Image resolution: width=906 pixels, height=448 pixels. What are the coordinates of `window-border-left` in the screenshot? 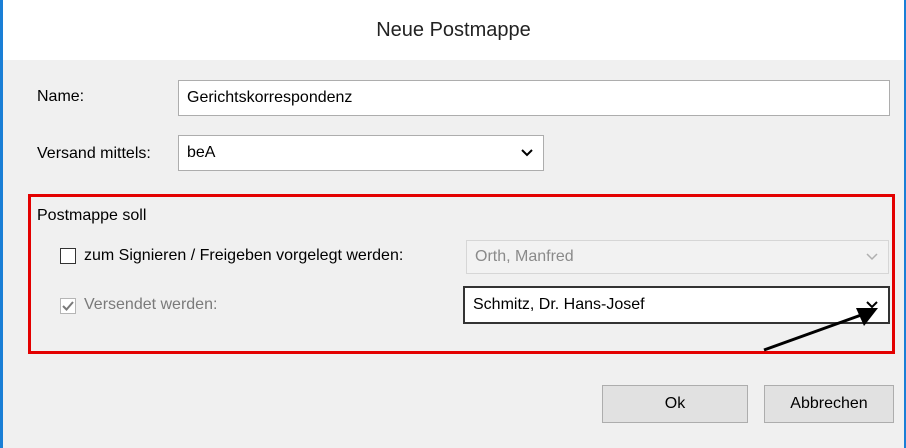 It's located at (1, 224).